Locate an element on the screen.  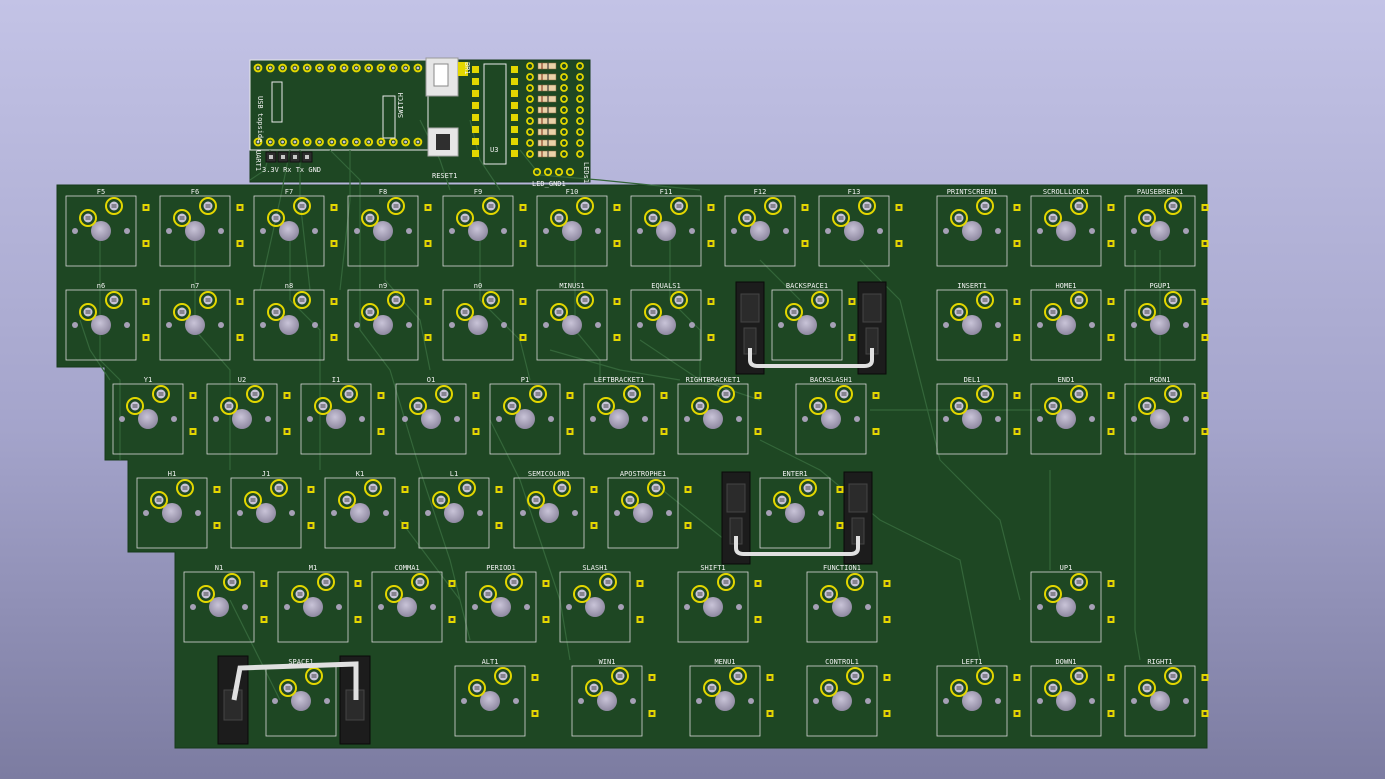
key-label: RIGHT1 is located at coordinates (1159, 662).